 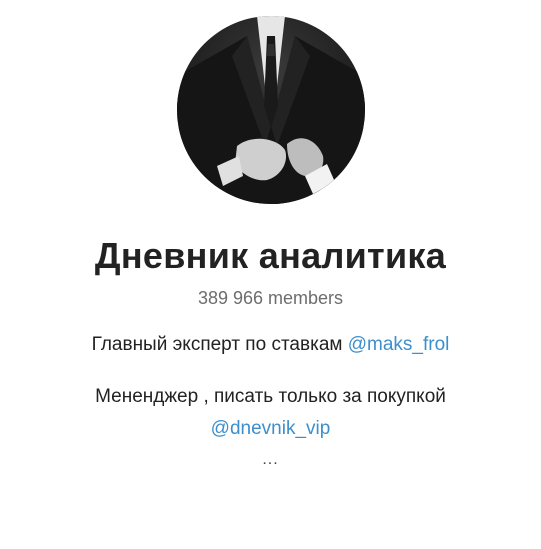 I want to click on description-line-3: @dnevnik_vip, so click(x=271, y=429).